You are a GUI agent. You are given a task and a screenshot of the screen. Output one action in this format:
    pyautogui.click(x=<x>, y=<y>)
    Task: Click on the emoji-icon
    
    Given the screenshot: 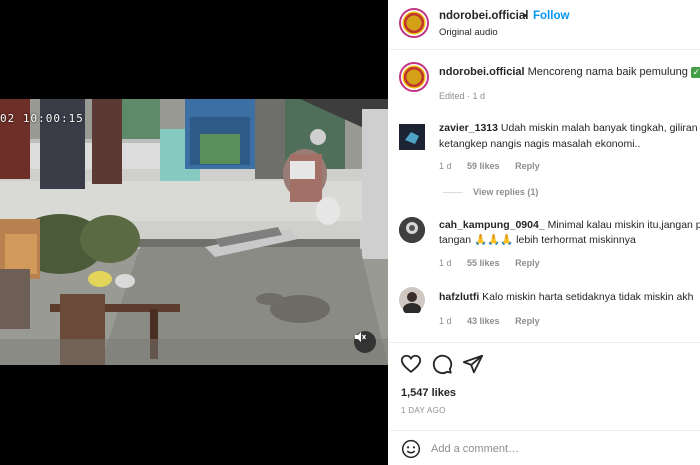 What is the action you would take?
    pyautogui.click(x=411, y=449)
    